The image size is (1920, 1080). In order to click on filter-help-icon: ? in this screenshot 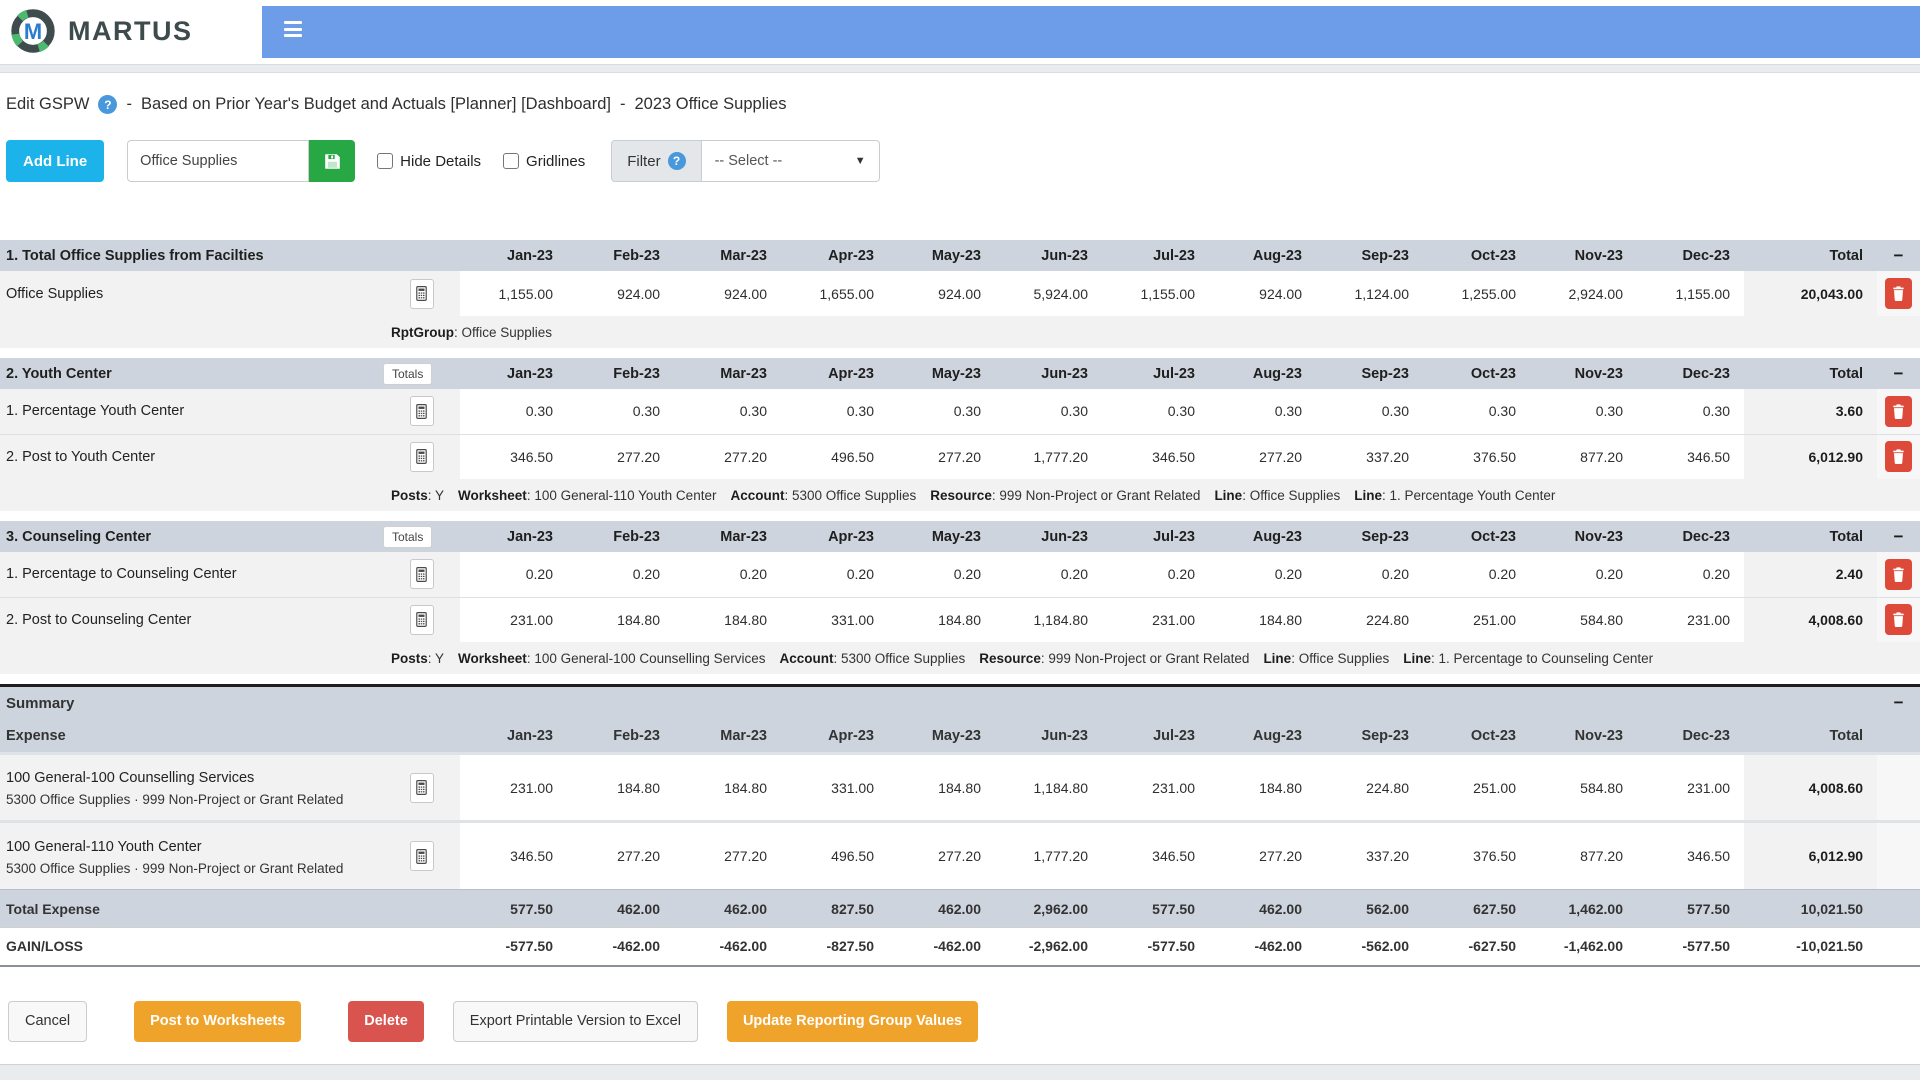, I will do `click(676, 161)`.